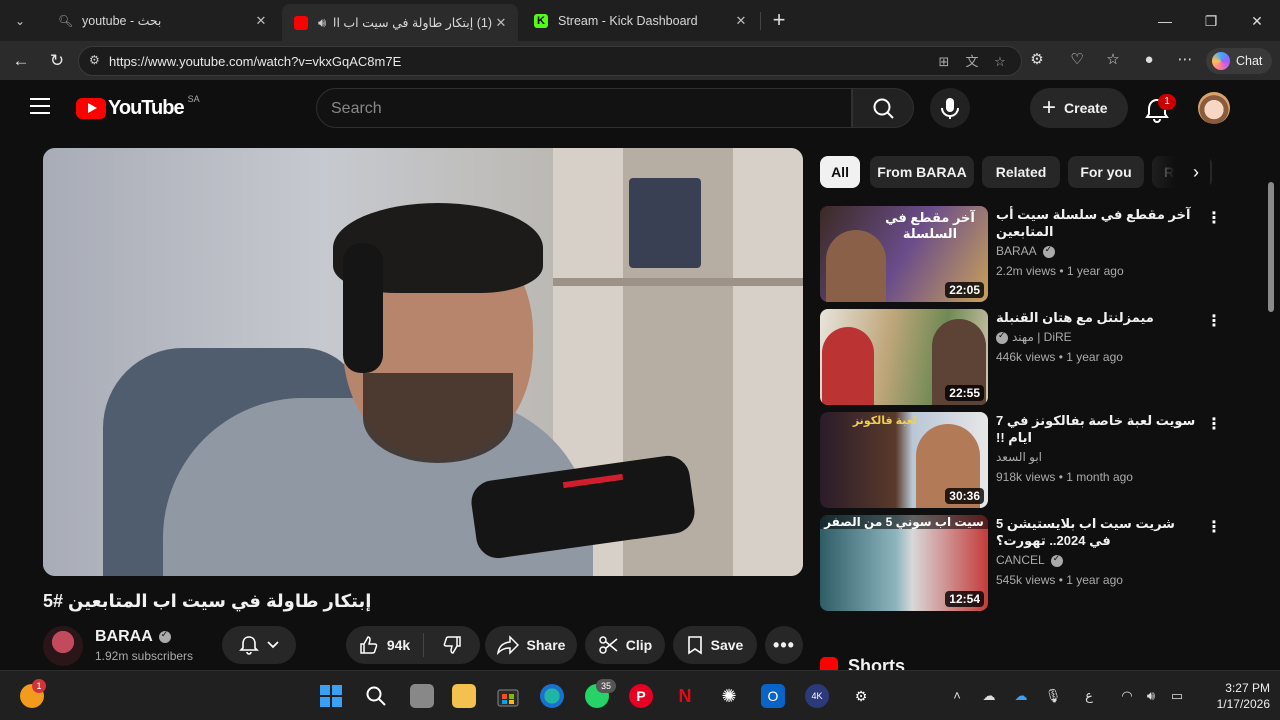  What do you see at coordinates (727, 645) in the screenshot?
I see `save-label: Save` at bounding box center [727, 645].